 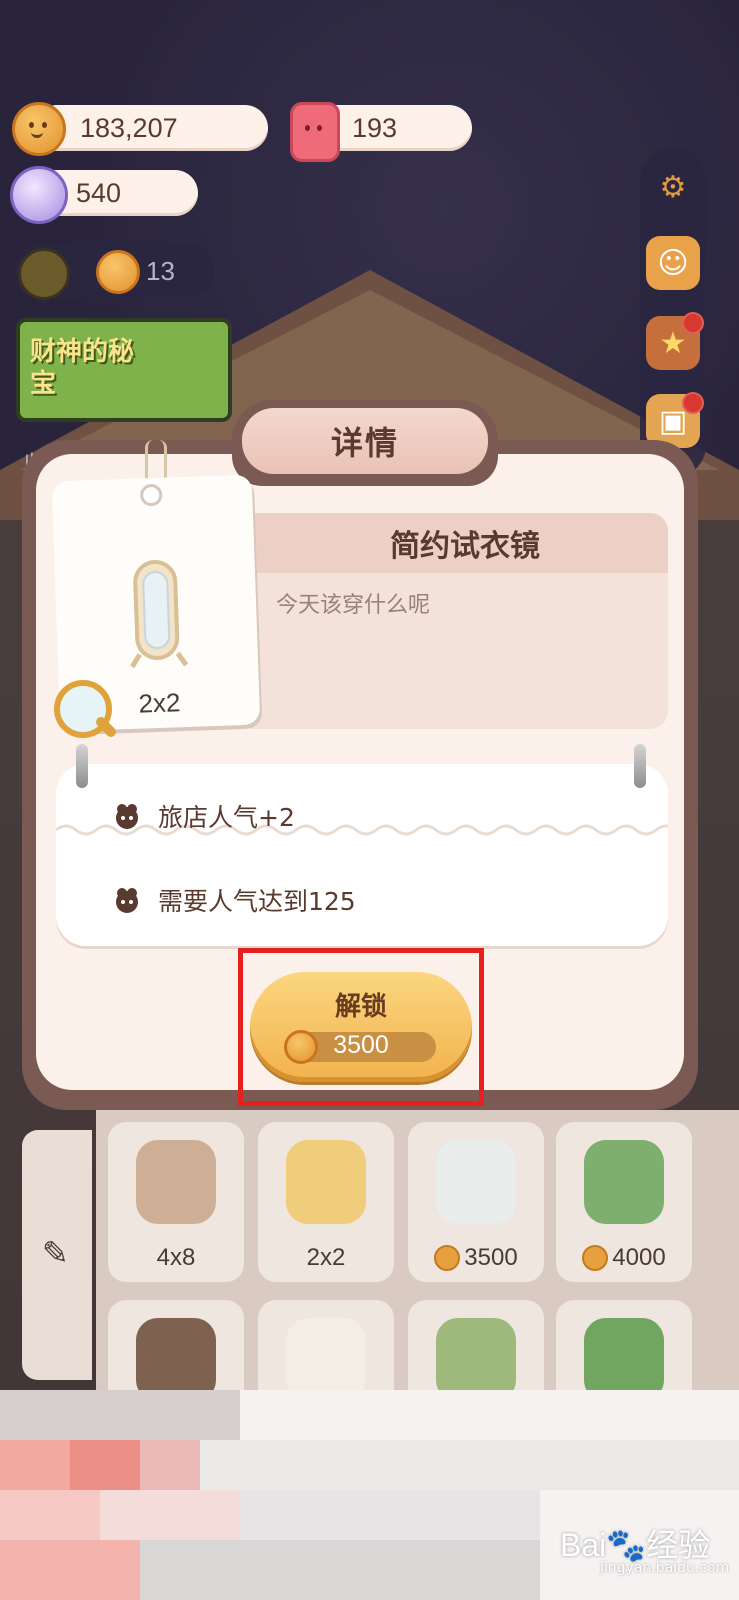 I want to click on grid-item-label: 4x8, so click(x=176, y=1258).